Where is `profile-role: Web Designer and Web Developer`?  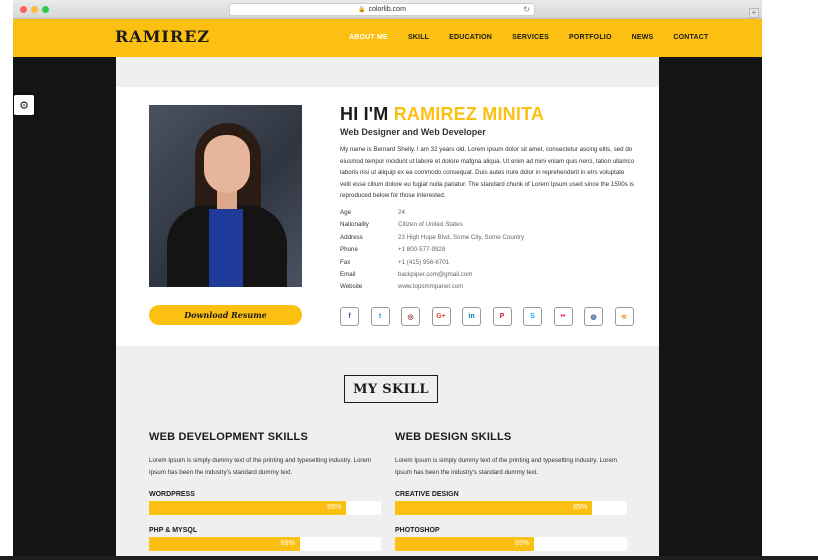
profile-role: Web Designer and Web Developer is located at coordinates (413, 132).